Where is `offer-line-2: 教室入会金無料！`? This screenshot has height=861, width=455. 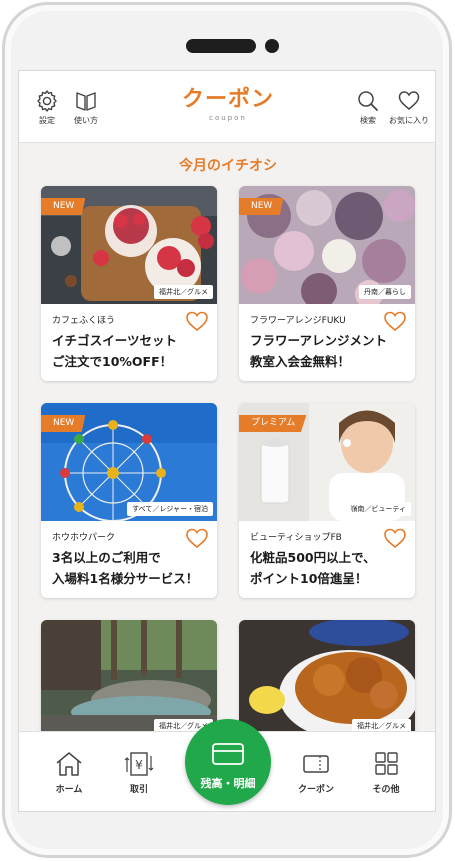 offer-line-2: 教室入会金無料！ is located at coordinates (300, 361).